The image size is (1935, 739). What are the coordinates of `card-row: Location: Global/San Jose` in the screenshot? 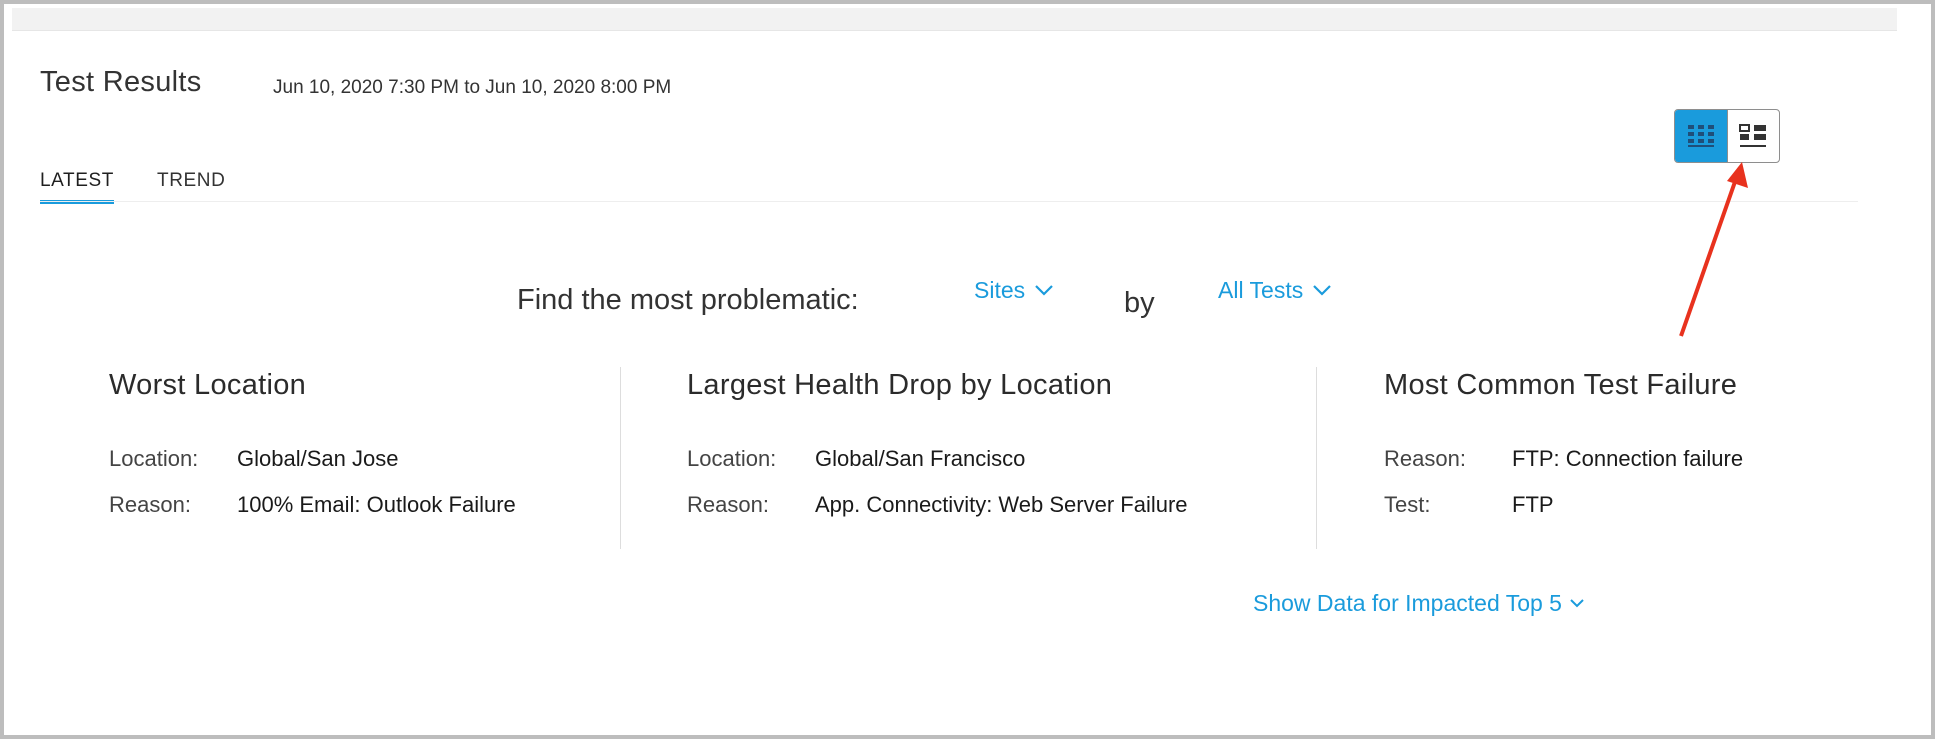 It's located at (312, 459).